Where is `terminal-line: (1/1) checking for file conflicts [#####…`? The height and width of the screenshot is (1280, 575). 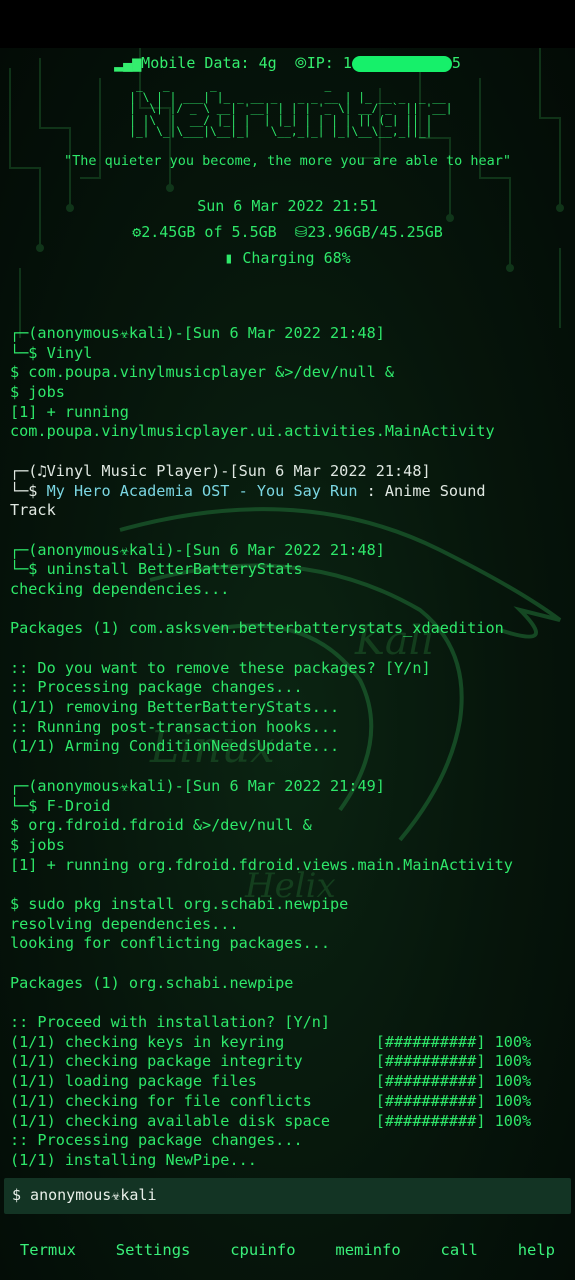
terminal-line: (1/1) checking for file conflicts [#####… is located at coordinates (290, 1102).